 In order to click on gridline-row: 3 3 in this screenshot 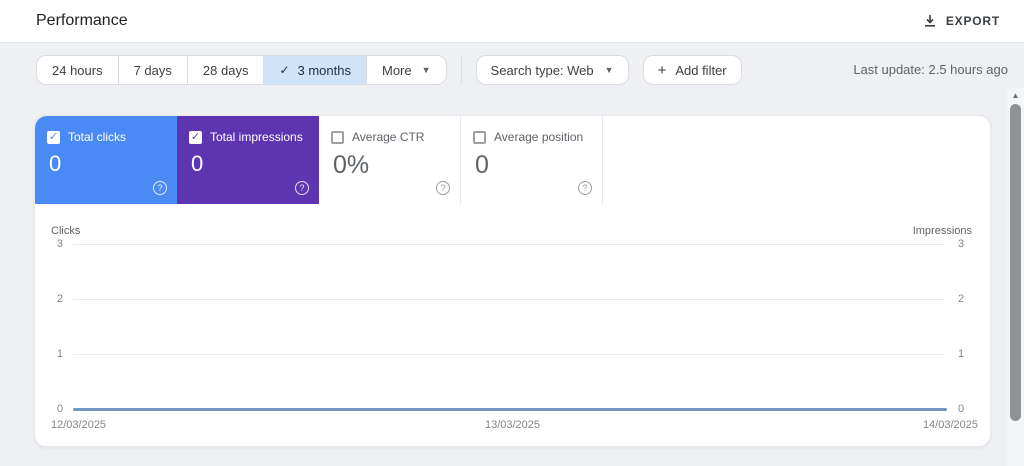, I will do `click(512, 244)`.